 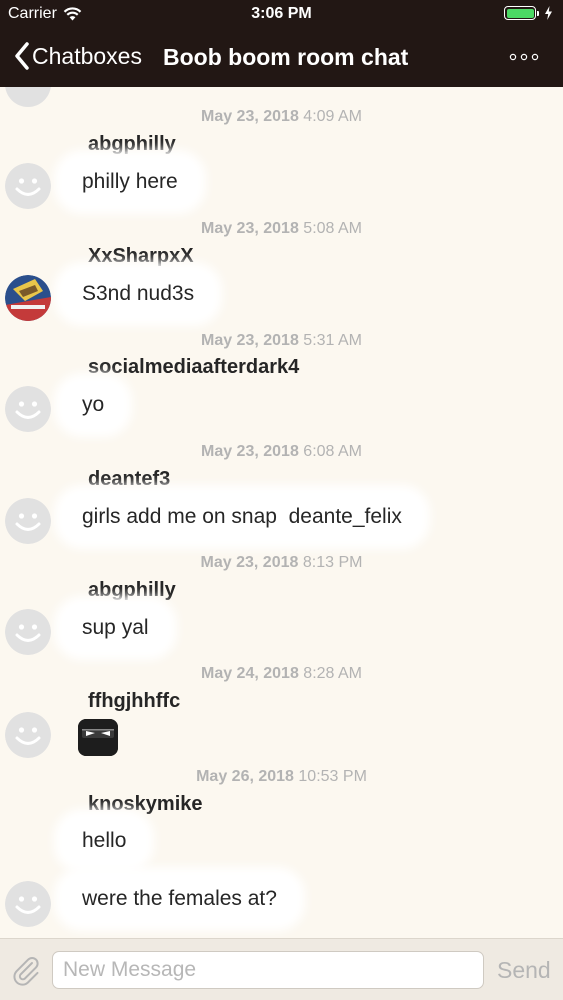 I want to click on user-photo-avatar, so click(x=28, y=298).